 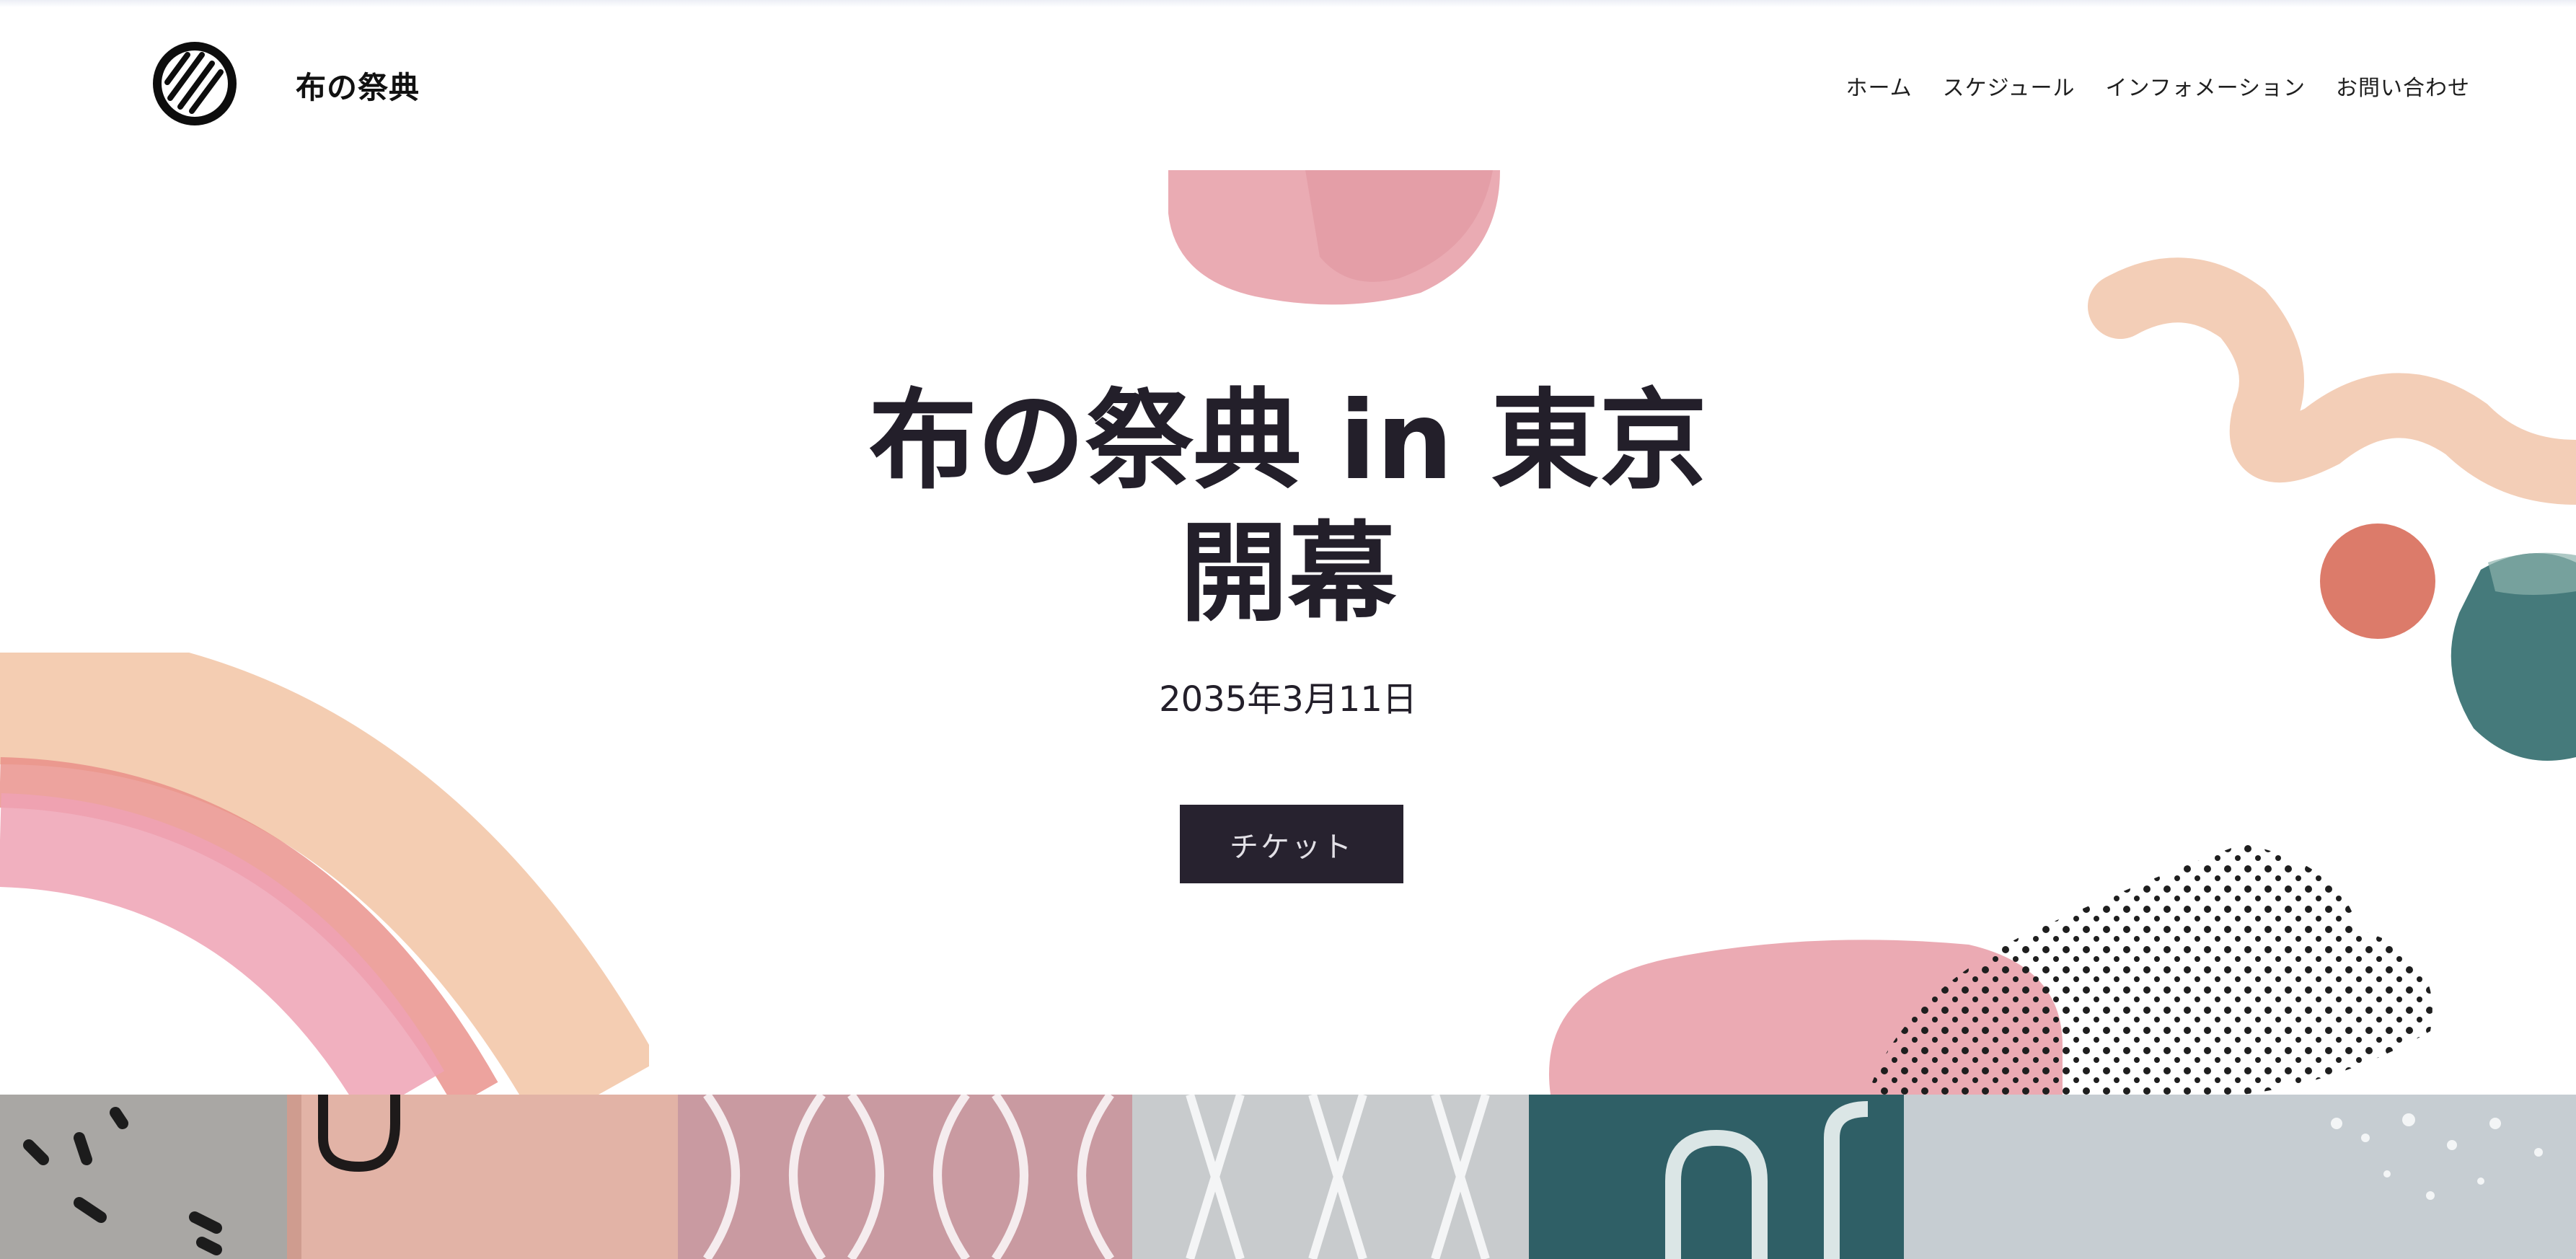 What do you see at coordinates (1716, 1177) in the screenshot?
I see `fabric-teal-arcs` at bounding box center [1716, 1177].